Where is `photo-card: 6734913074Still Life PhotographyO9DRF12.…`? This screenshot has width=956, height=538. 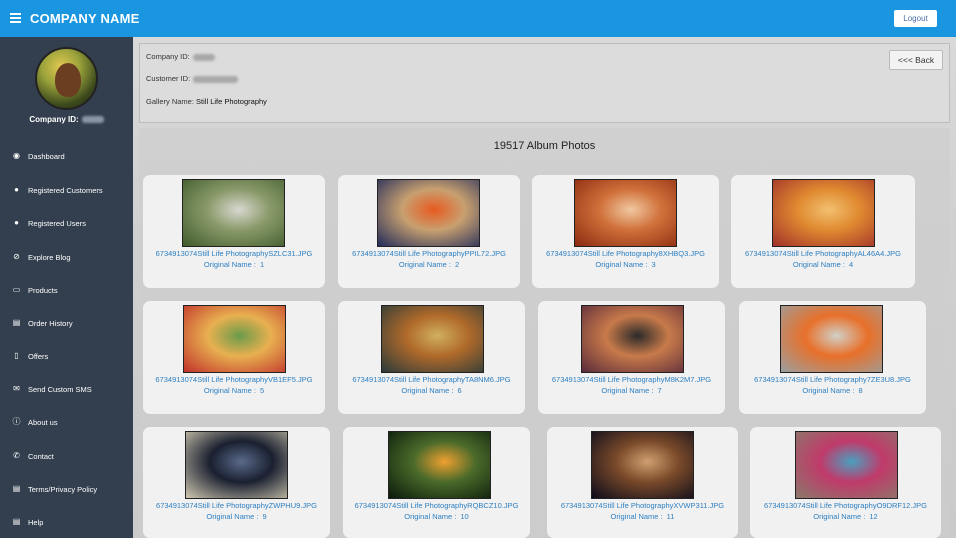
photo-card: 6734913074Still Life PhotographyO9DRF12.… is located at coordinates (845, 482).